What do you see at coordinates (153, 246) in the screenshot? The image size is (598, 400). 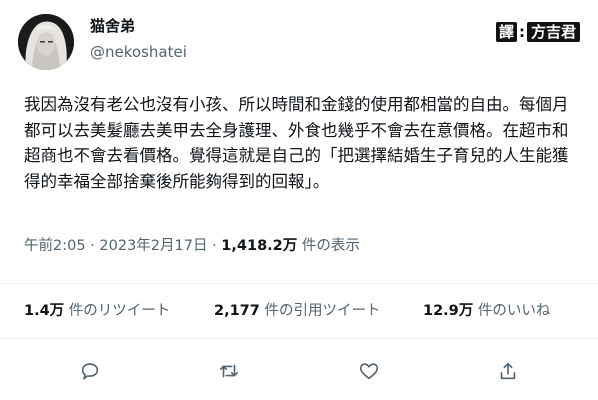 I see `post-date: 2023年2月17日` at bounding box center [153, 246].